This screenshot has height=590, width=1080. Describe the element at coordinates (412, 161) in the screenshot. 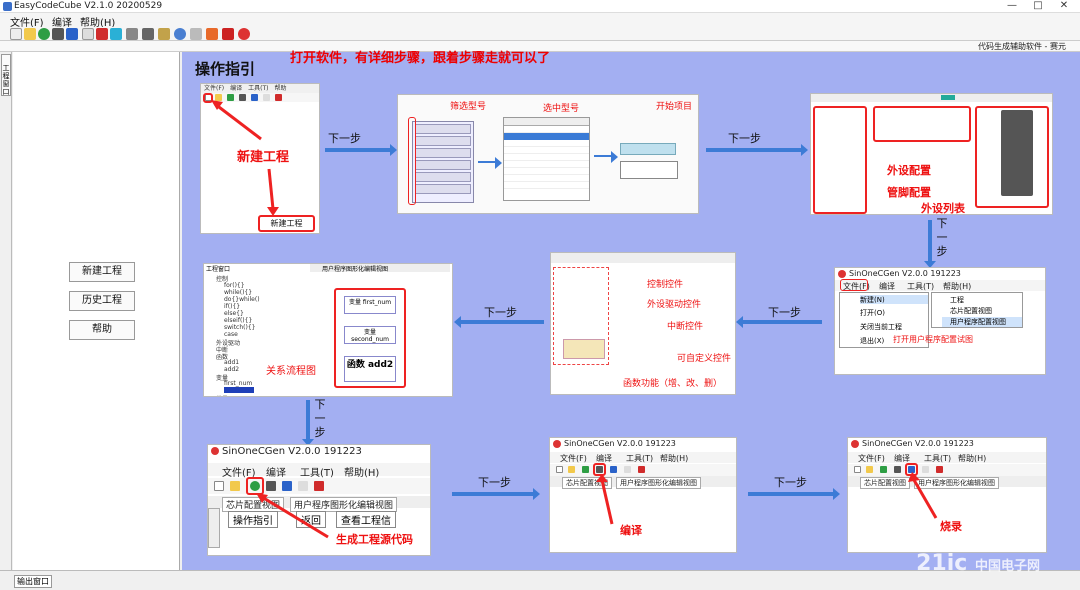

I see `filter-highlight` at that location.